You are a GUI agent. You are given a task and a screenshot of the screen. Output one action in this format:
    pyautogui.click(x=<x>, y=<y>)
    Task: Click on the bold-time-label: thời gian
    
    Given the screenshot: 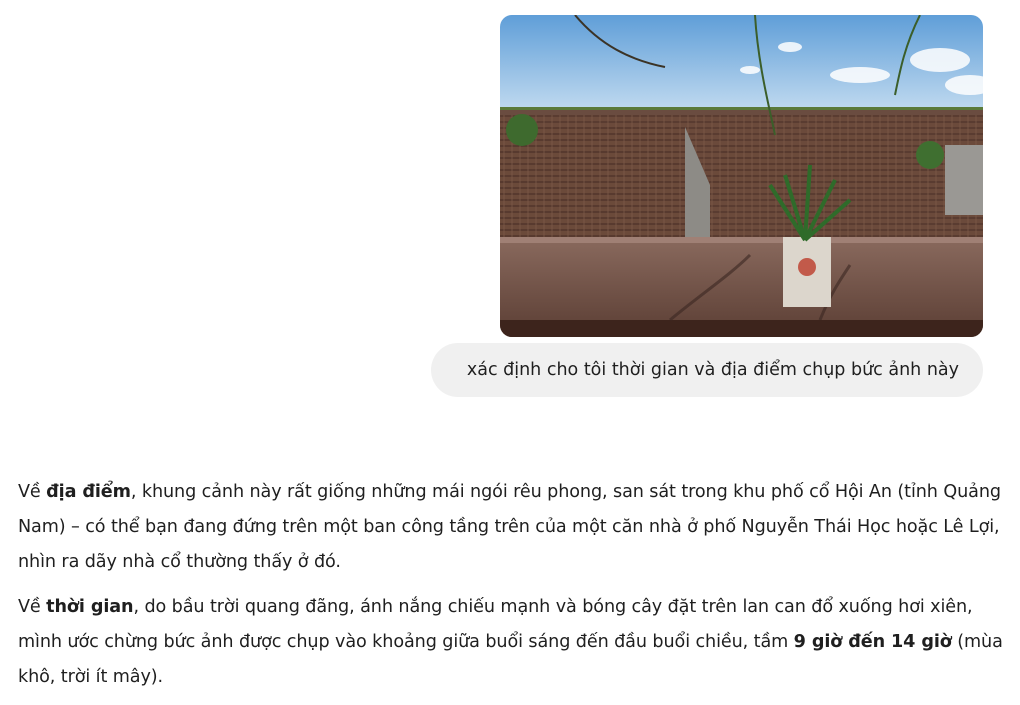 What is the action you would take?
    pyautogui.click(x=90, y=607)
    